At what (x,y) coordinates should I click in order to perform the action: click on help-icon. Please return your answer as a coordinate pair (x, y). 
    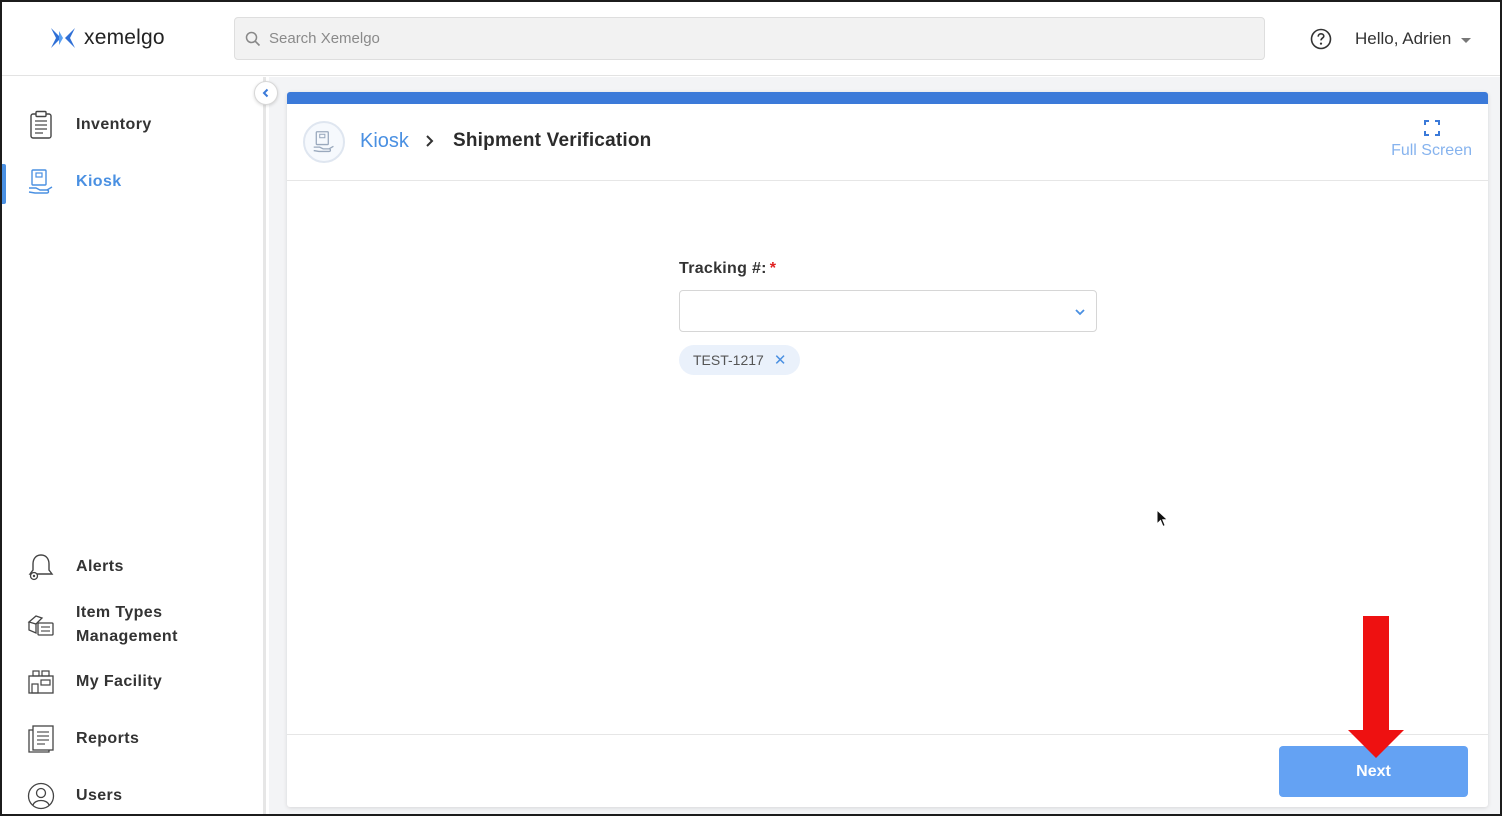
    Looking at the image, I should click on (1321, 39).